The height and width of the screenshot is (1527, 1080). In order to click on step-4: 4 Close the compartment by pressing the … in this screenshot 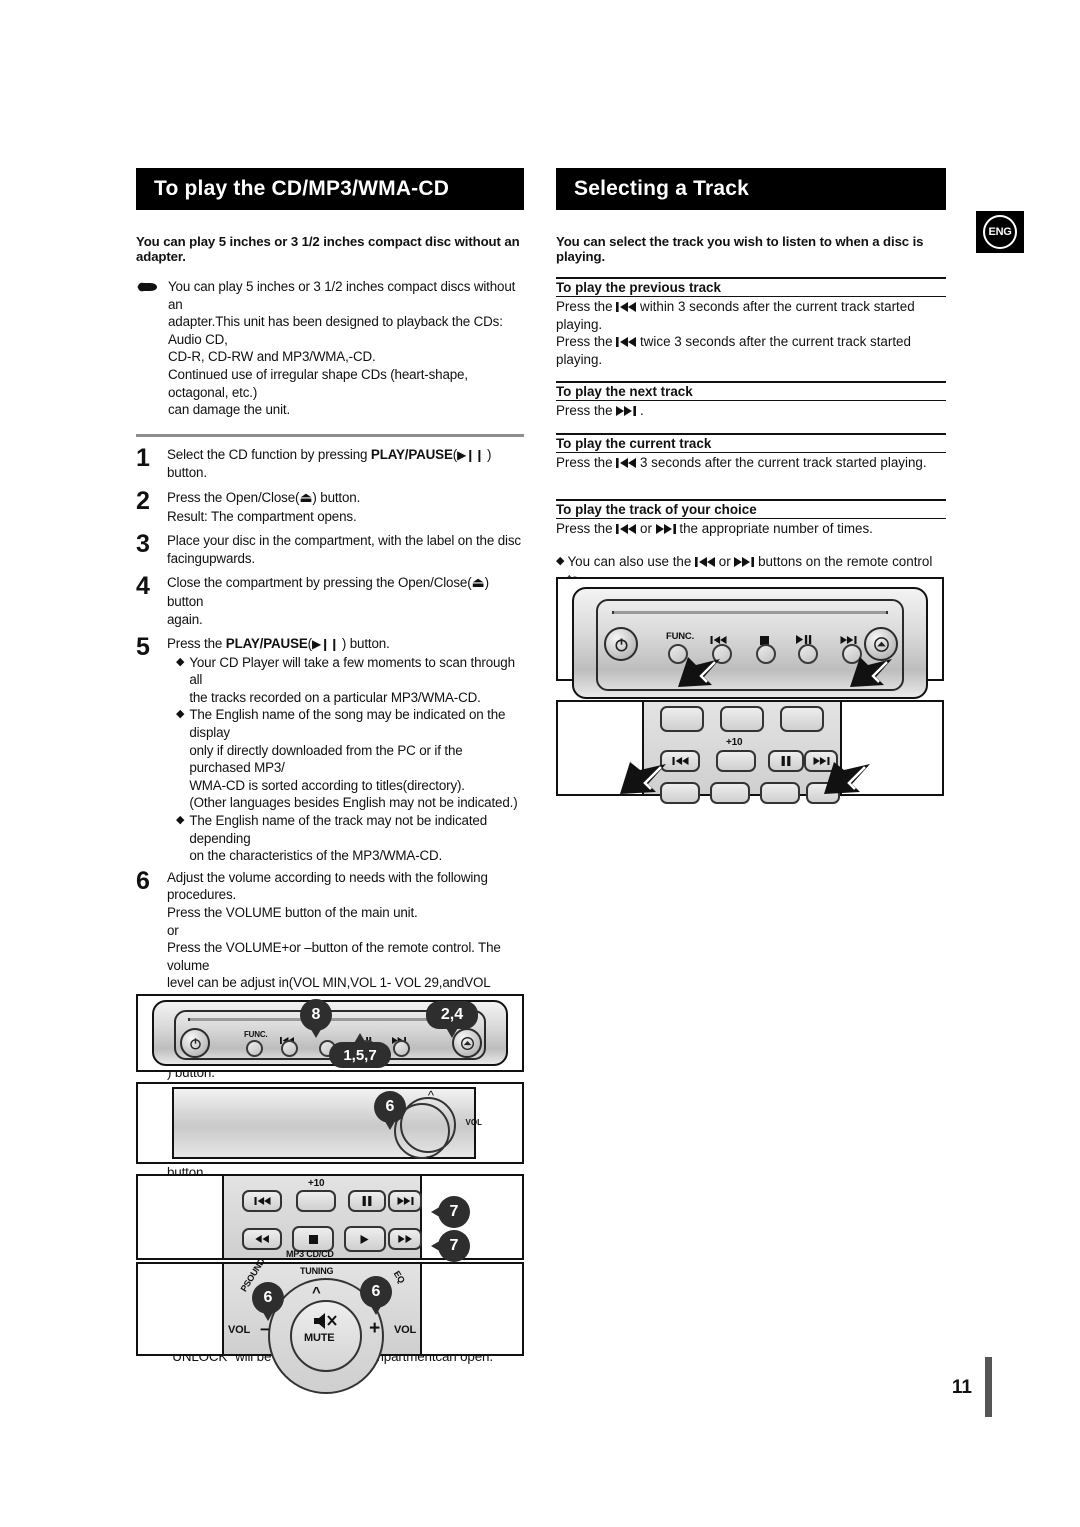, I will do `click(330, 601)`.